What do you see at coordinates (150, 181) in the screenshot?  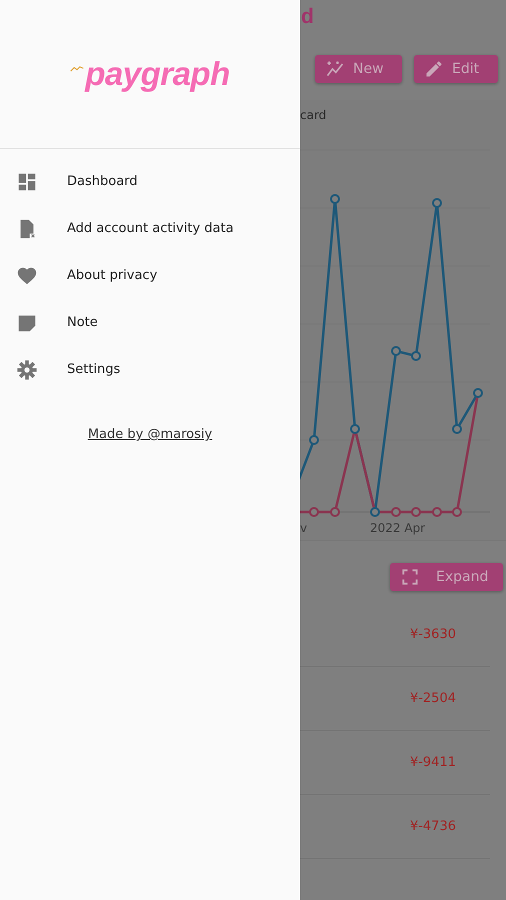 I see `menu-item: Dashboard` at bounding box center [150, 181].